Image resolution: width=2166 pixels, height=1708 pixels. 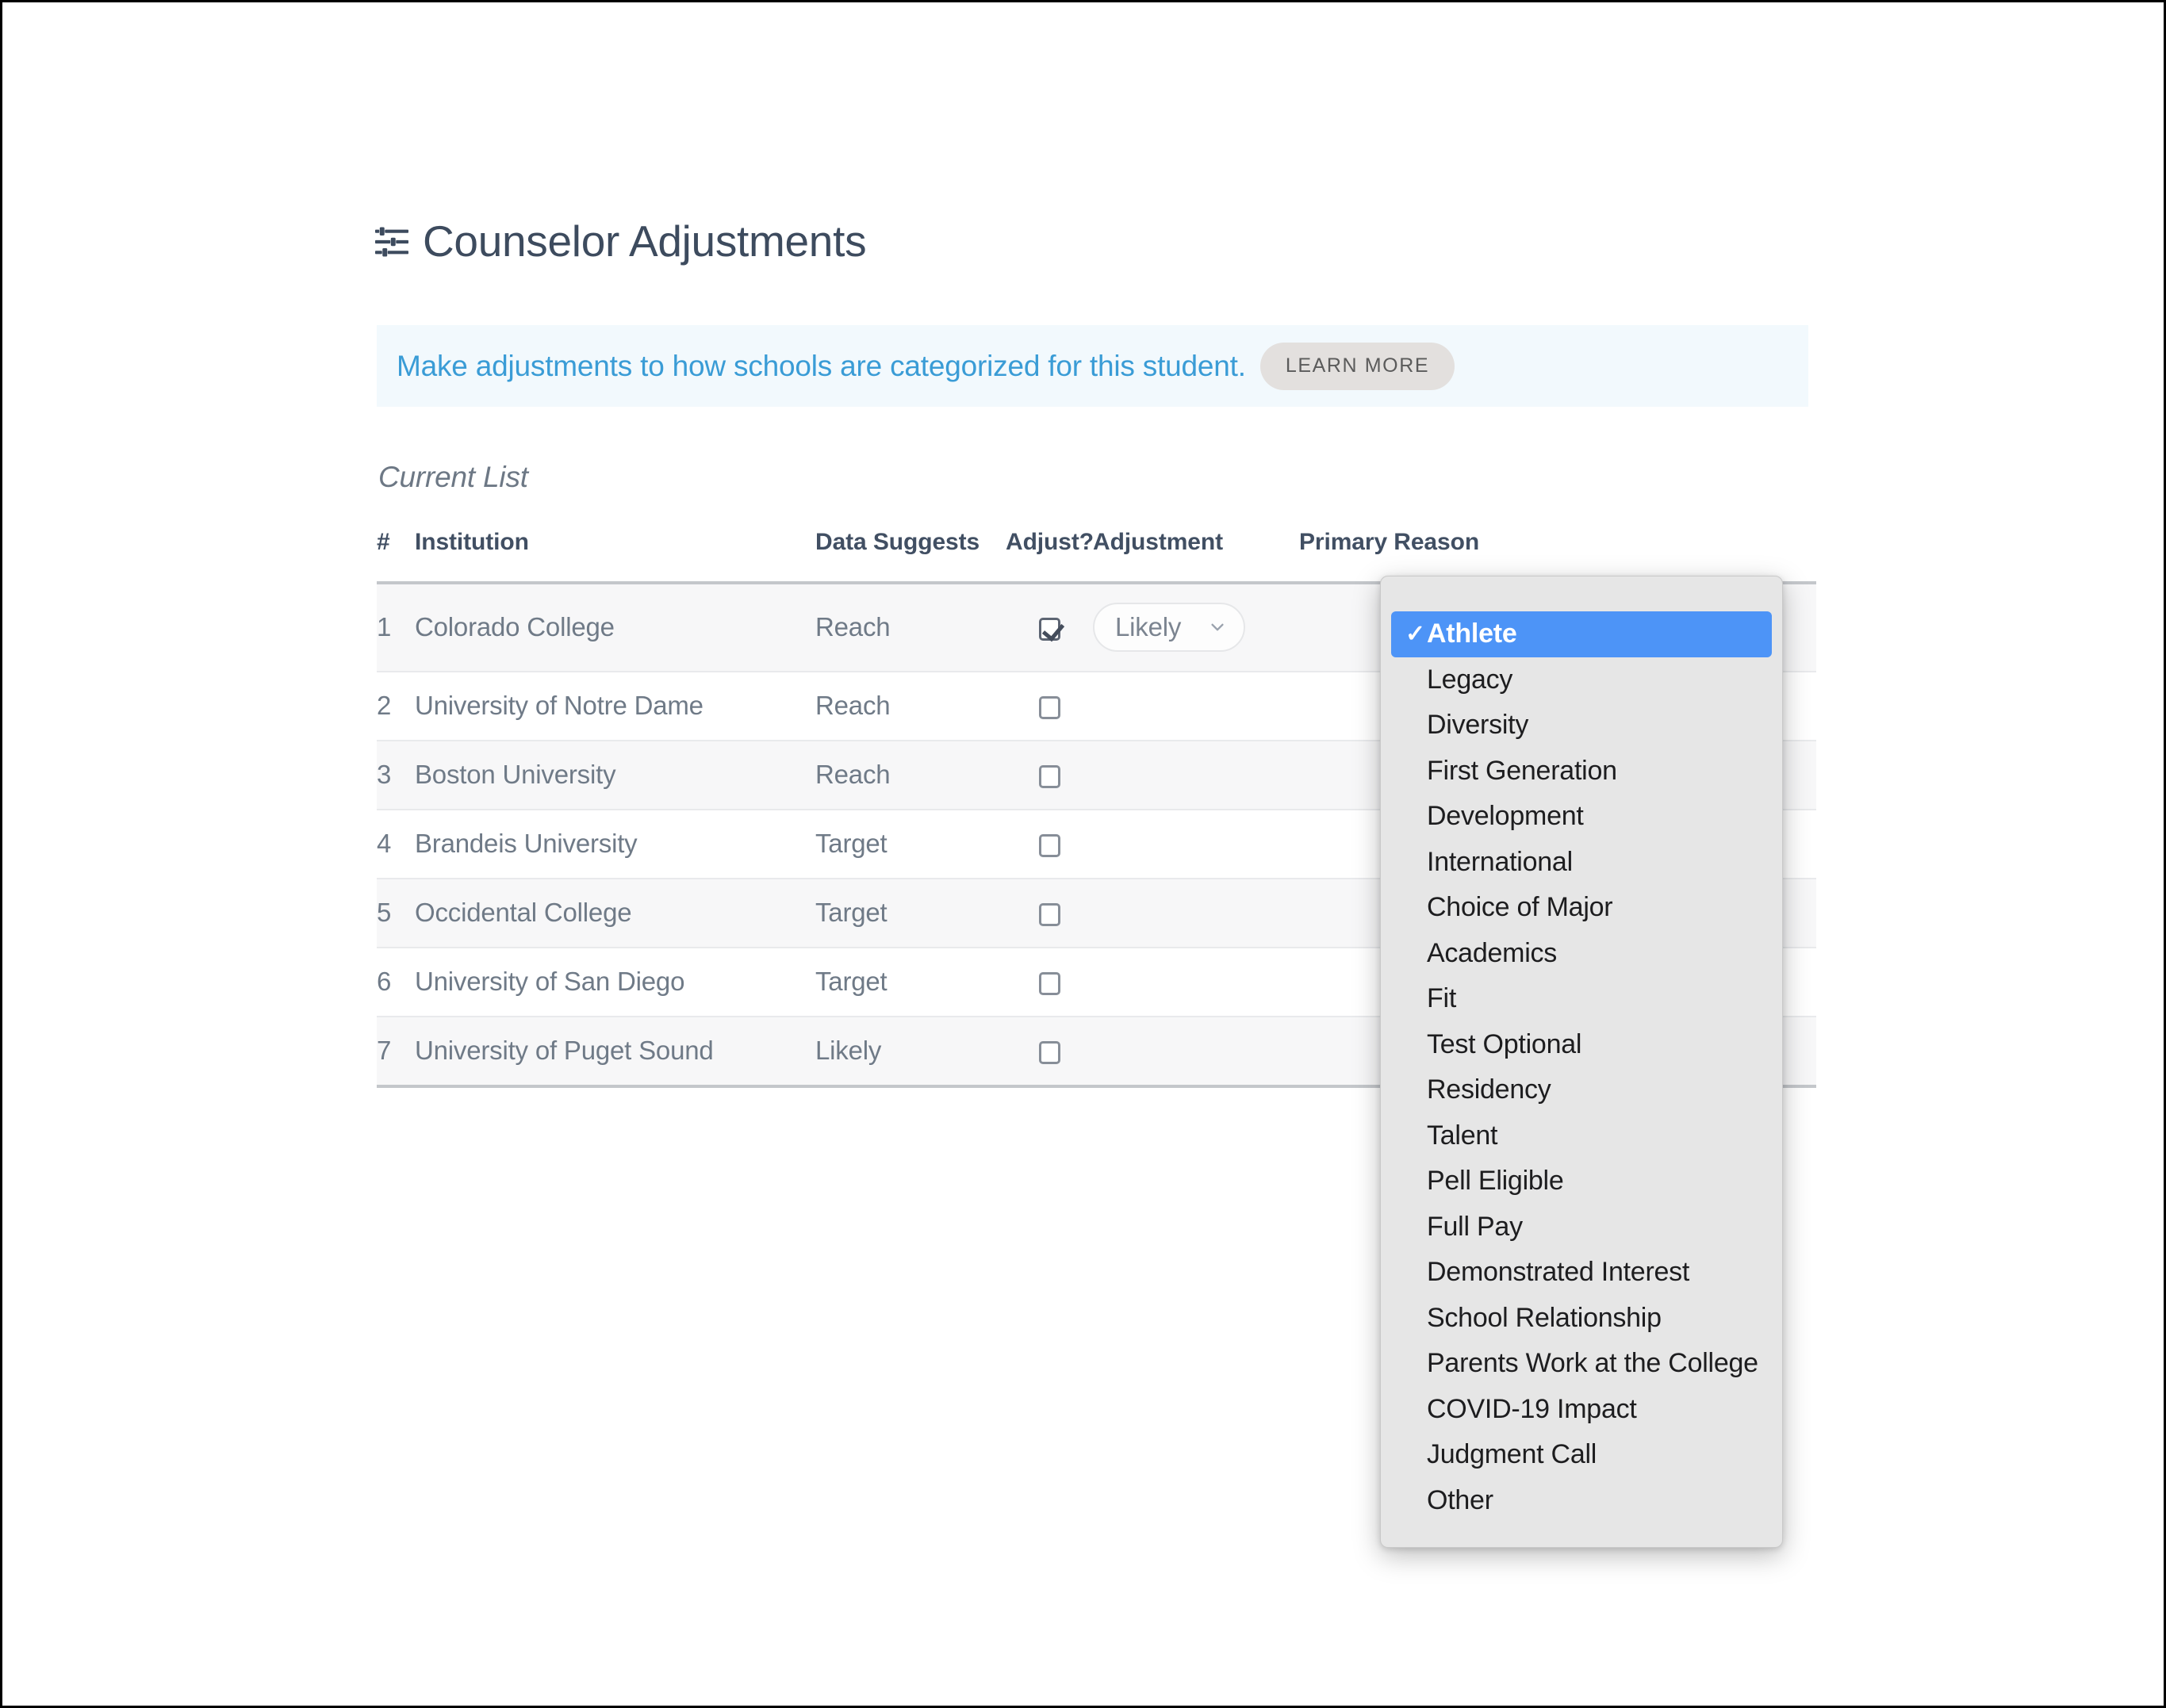 I want to click on current-list-label: Current List, so click(x=453, y=477).